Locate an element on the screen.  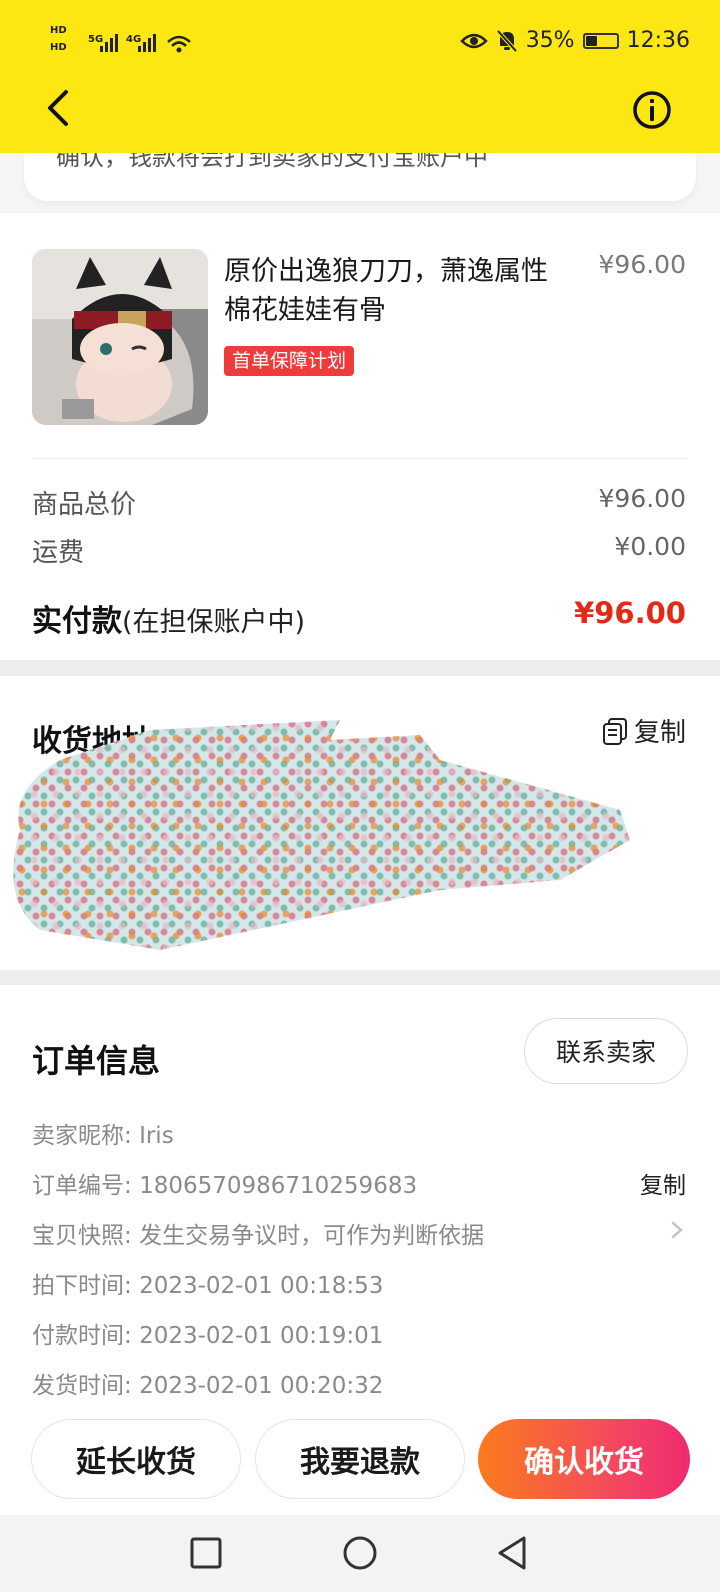
order-time-label: 拍下时间: is located at coordinates (82, 1286).